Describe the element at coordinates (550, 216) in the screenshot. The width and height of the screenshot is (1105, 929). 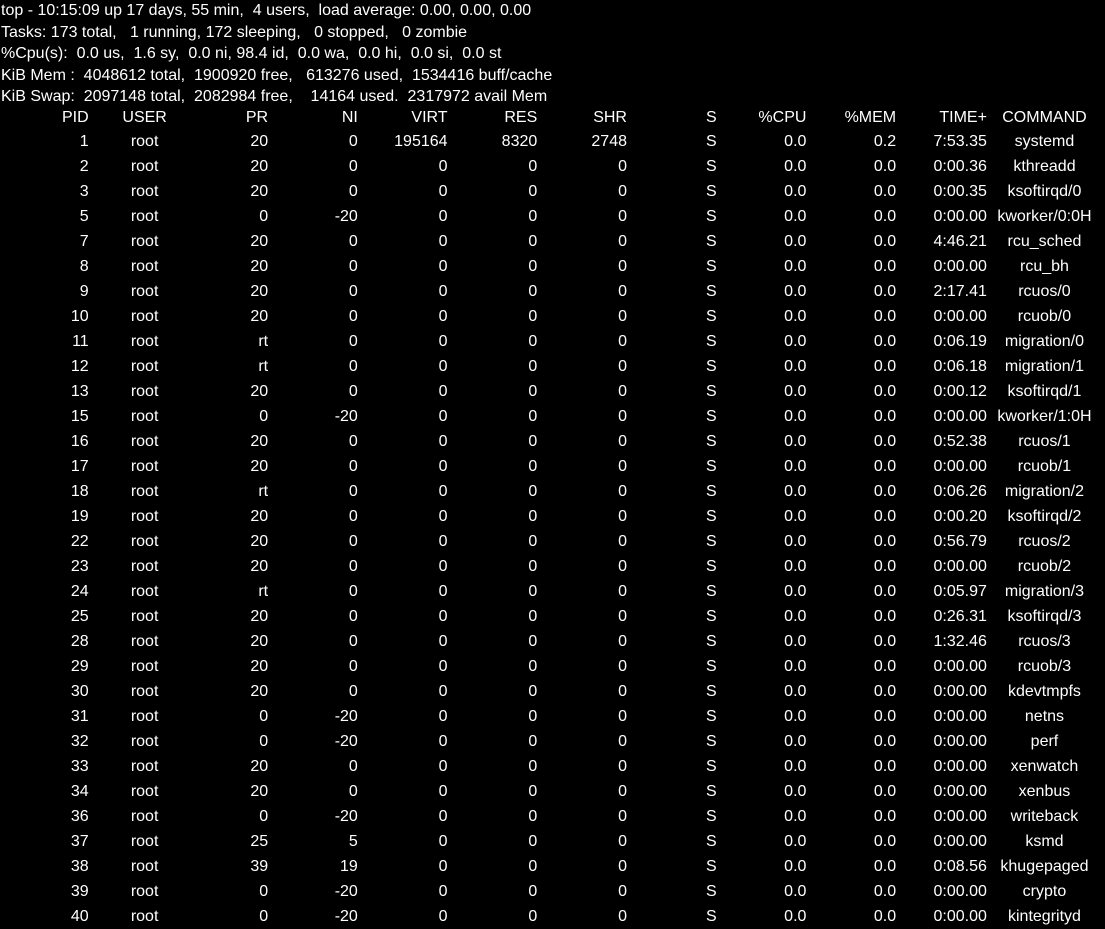
I see `process-row: 5 root 0 -20 0 0 0 S 0.0 0.0 0:00.00 kworker/0:0H` at that location.